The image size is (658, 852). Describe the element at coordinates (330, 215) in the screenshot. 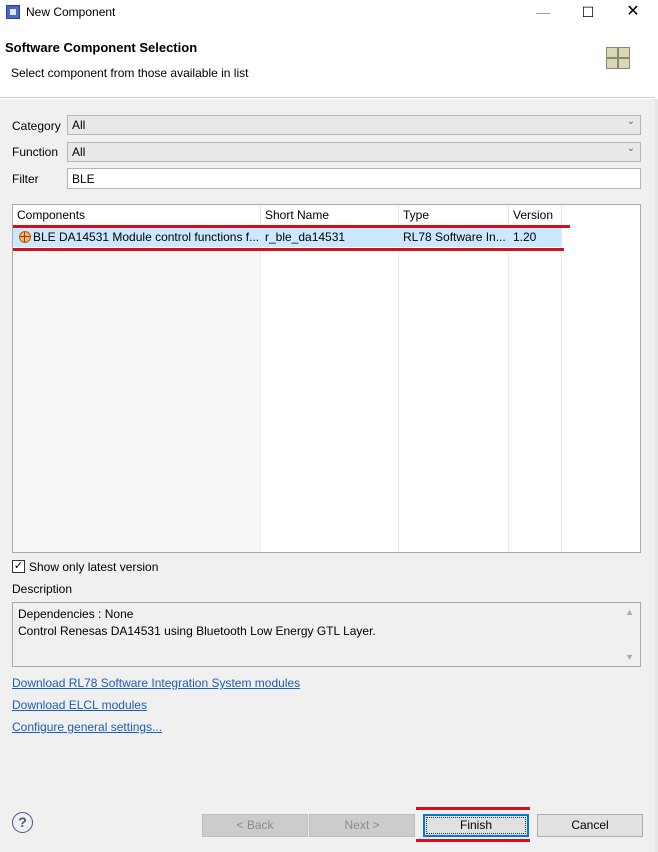

I see `column-header-short-name: Short Name` at that location.